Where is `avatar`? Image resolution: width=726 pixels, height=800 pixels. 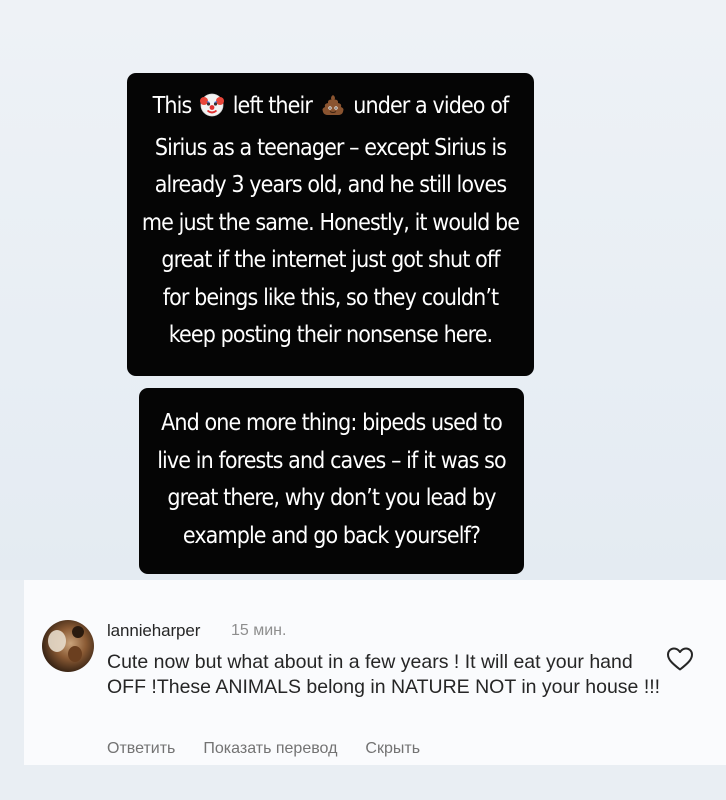
avatar is located at coordinates (68, 646).